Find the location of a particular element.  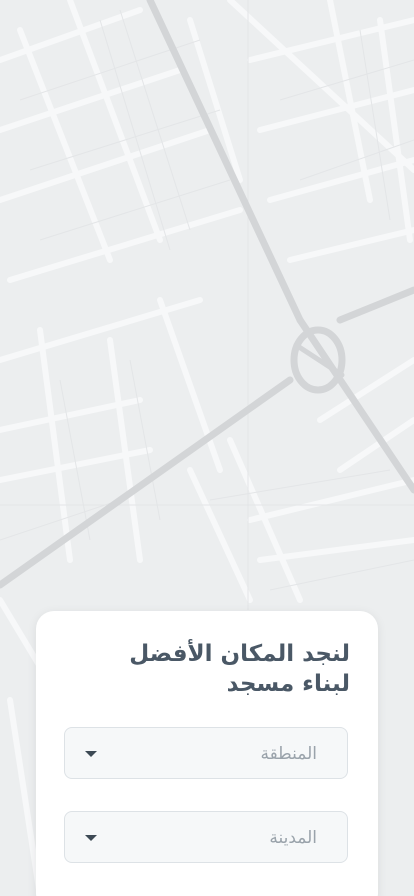

card-title-line-2: لبناء مسجد is located at coordinates (288, 684).